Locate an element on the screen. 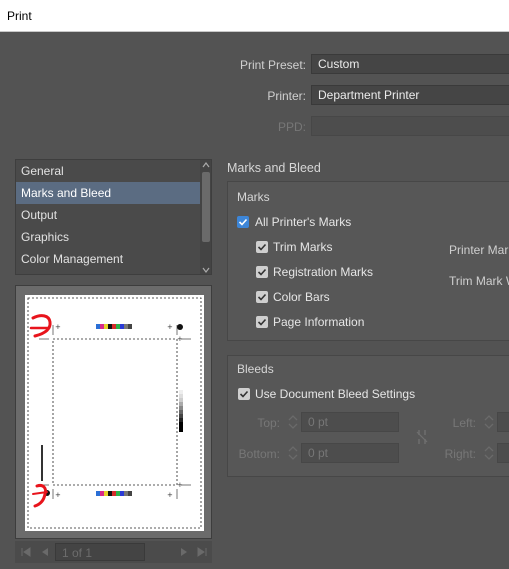 The width and height of the screenshot is (509, 569). trim-marks-label: Trim Marks is located at coordinates (303, 247).